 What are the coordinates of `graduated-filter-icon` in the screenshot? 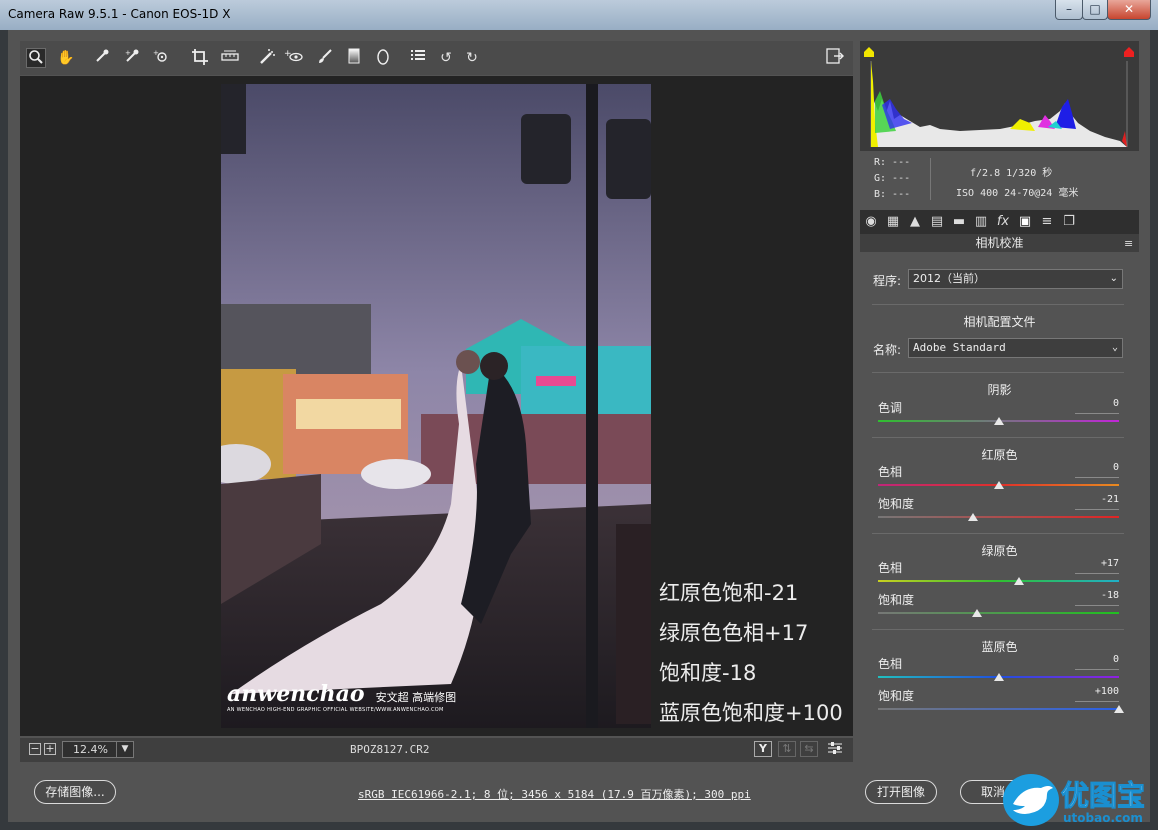 It's located at (354, 58).